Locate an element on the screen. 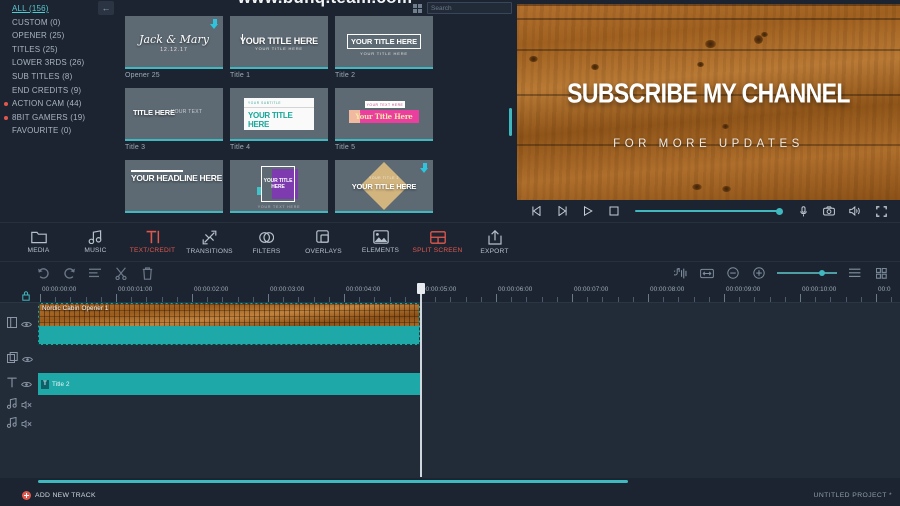 Image resolution: width=900 pixels, height=506 pixels. sidebar-category: END CREDITS (9) is located at coordinates (60, 91).